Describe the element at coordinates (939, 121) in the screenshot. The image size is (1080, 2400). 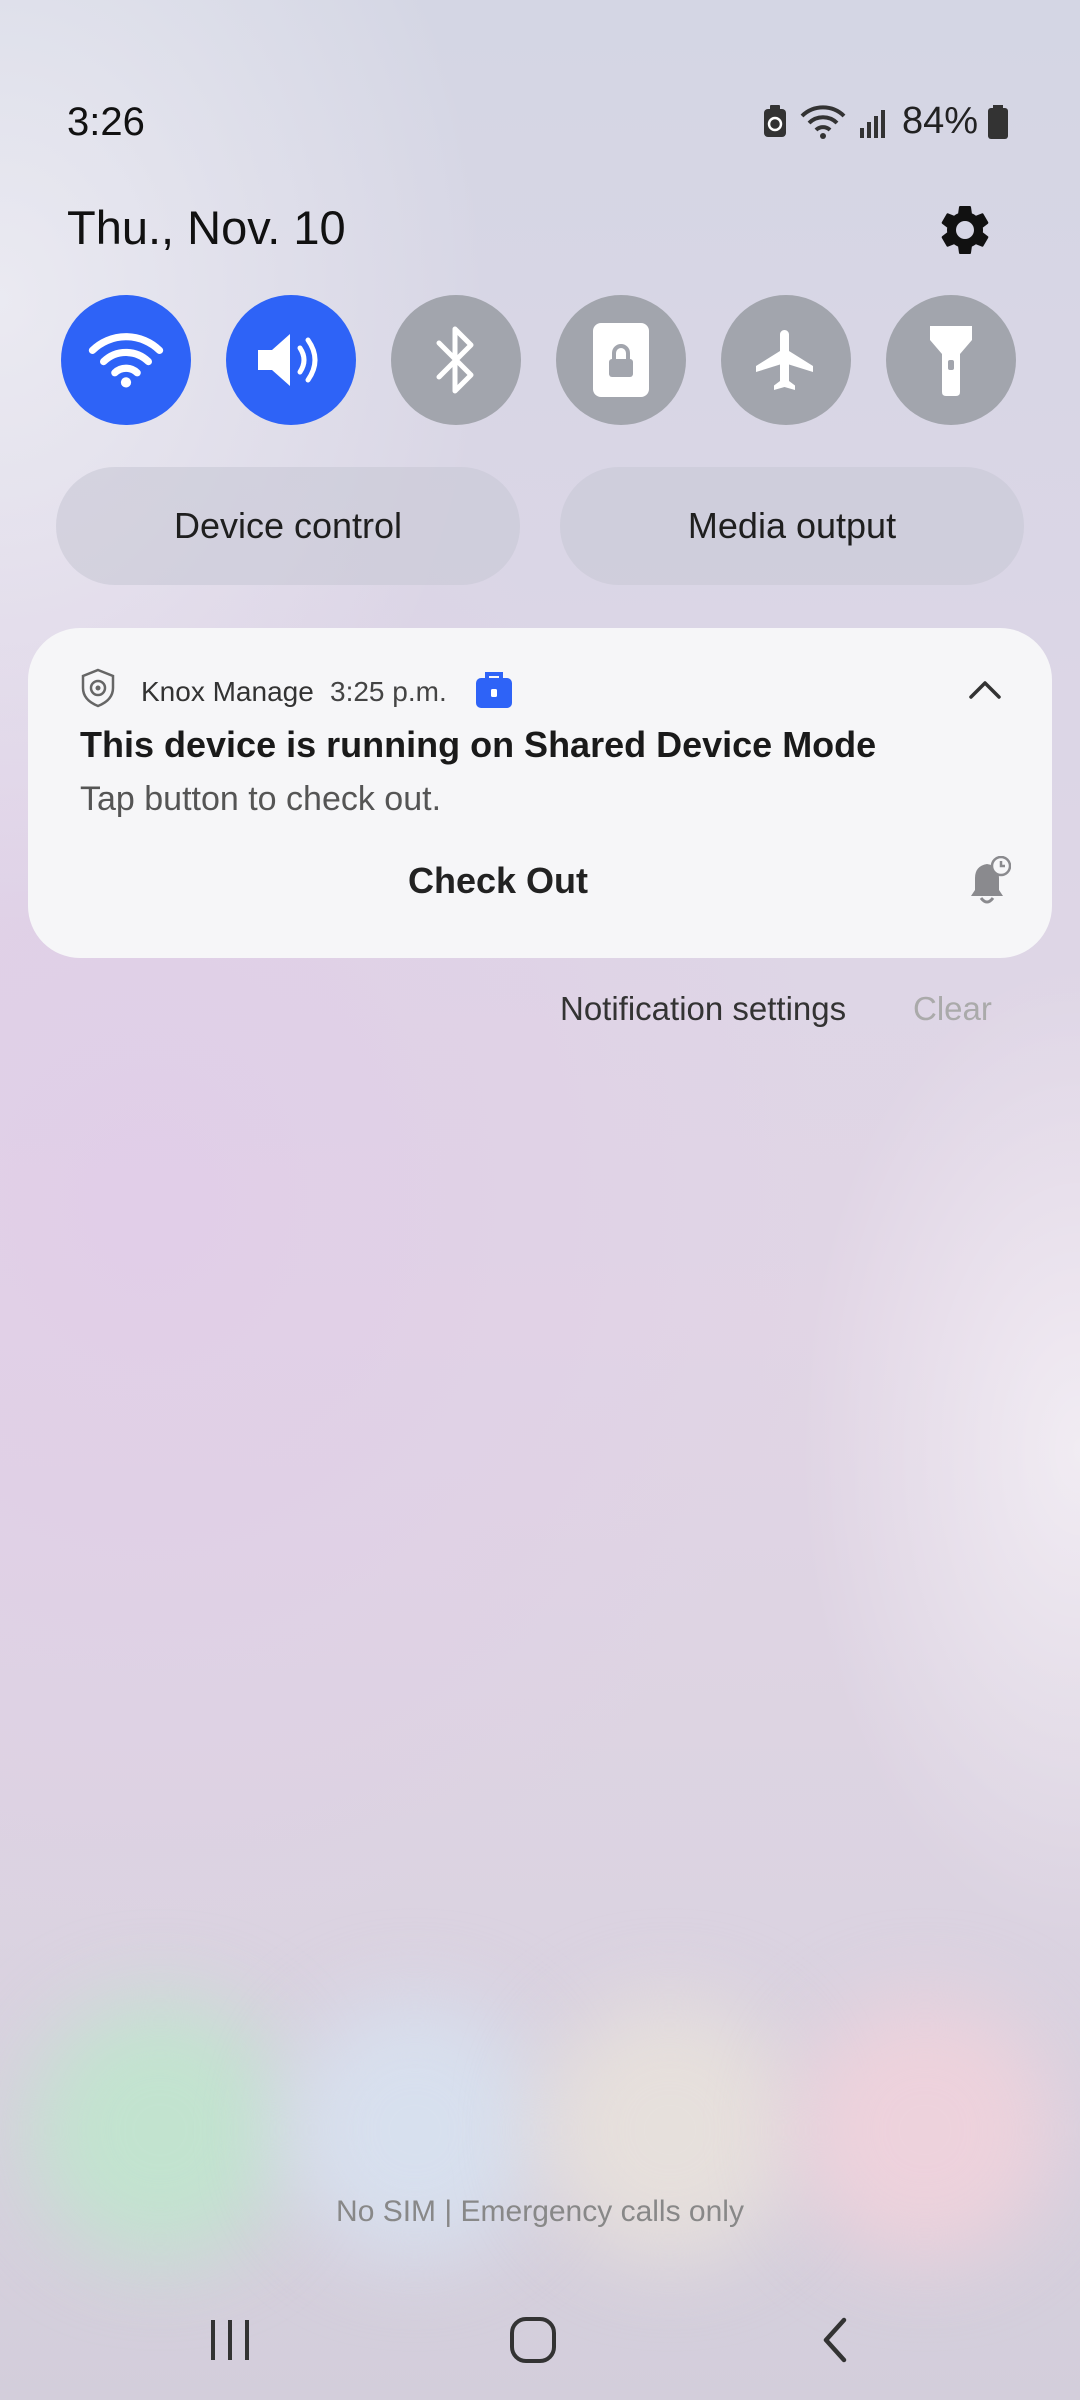
I see `battery-percent: 84%` at that location.